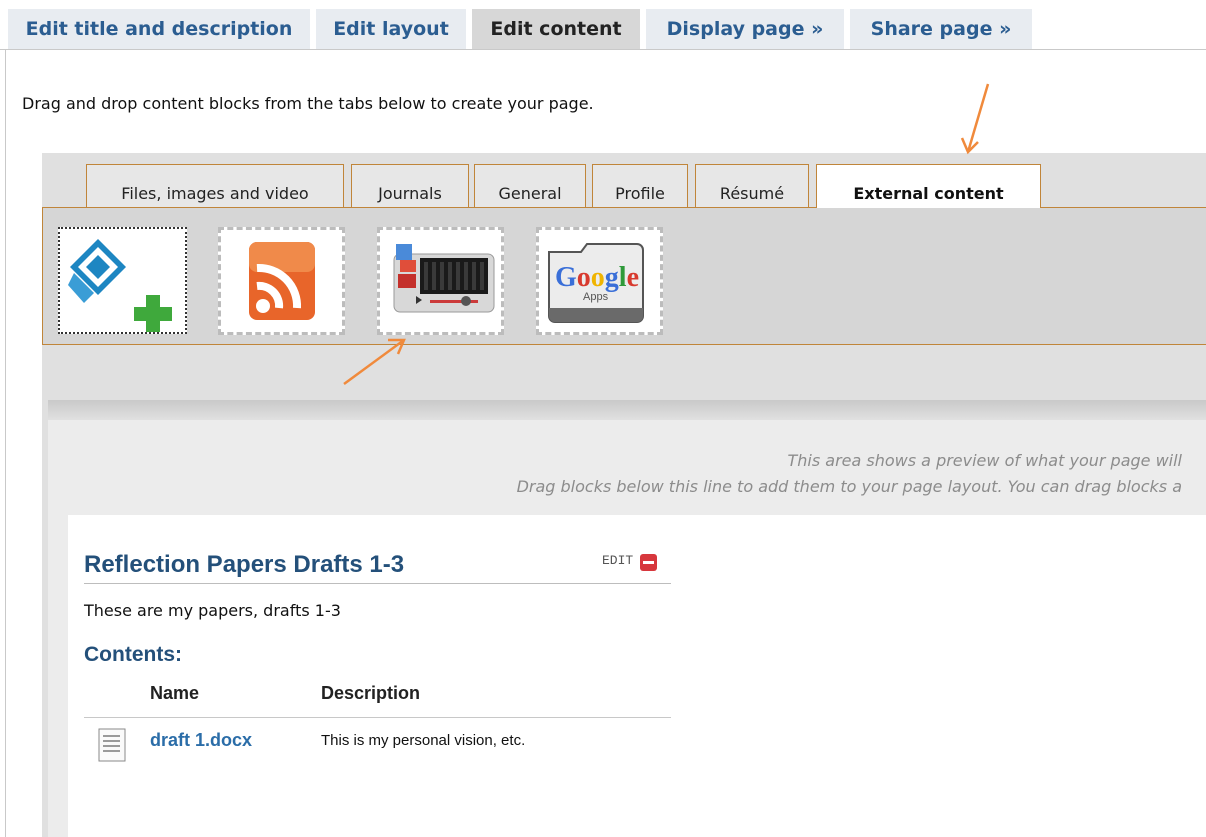  Describe the element at coordinates (941, 29) in the screenshot. I see `tab-share-page: Share page »` at that location.